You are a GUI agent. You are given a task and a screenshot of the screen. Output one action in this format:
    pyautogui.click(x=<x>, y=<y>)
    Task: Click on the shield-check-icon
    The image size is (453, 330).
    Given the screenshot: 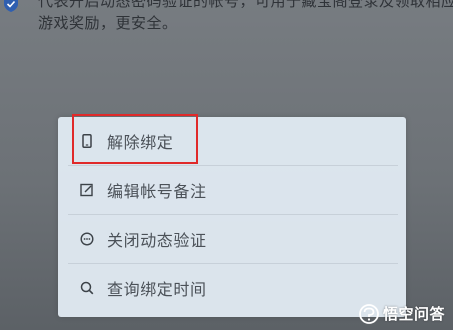 What is the action you would take?
    pyautogui.click(x=11, y=6)
    